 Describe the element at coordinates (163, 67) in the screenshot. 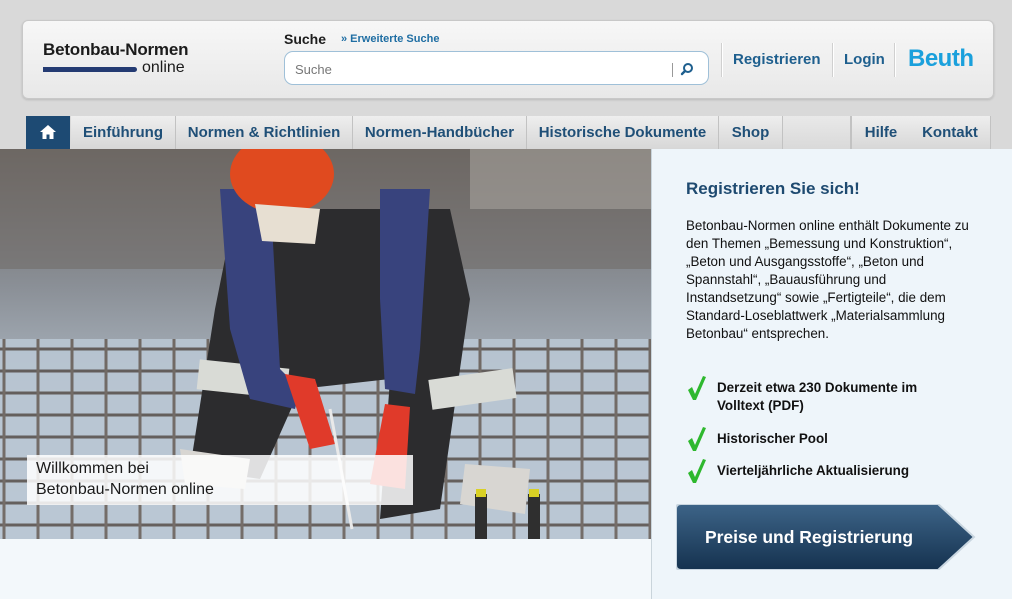

I see `logo-subtitle: online` at that location.